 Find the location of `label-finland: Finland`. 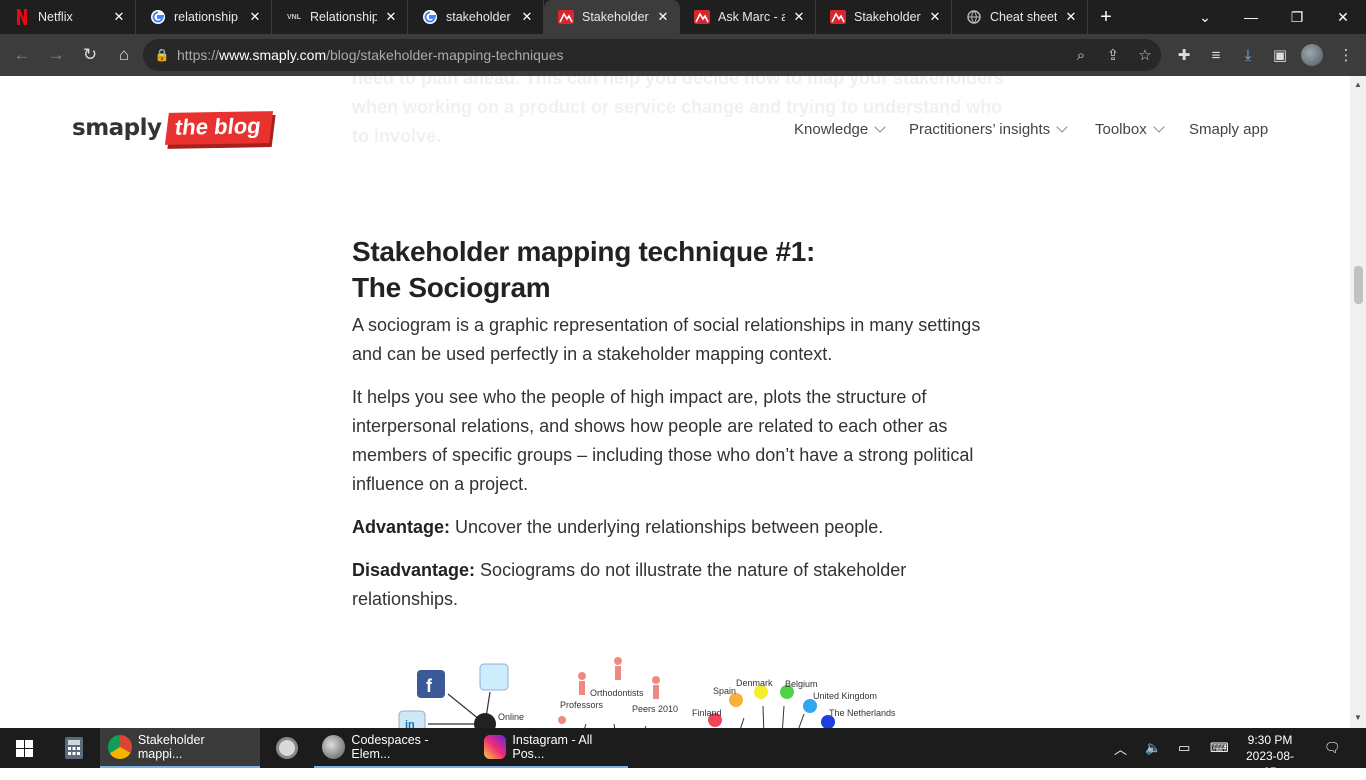

label-finland: Finland is located at coordinates (707, 713).